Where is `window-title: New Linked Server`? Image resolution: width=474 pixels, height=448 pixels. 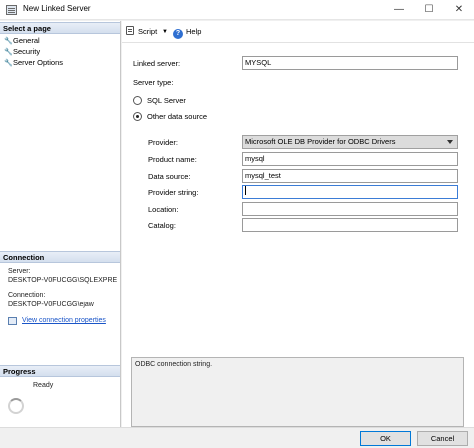
window-title: New Linked Server is located at coordinates (57, 8).